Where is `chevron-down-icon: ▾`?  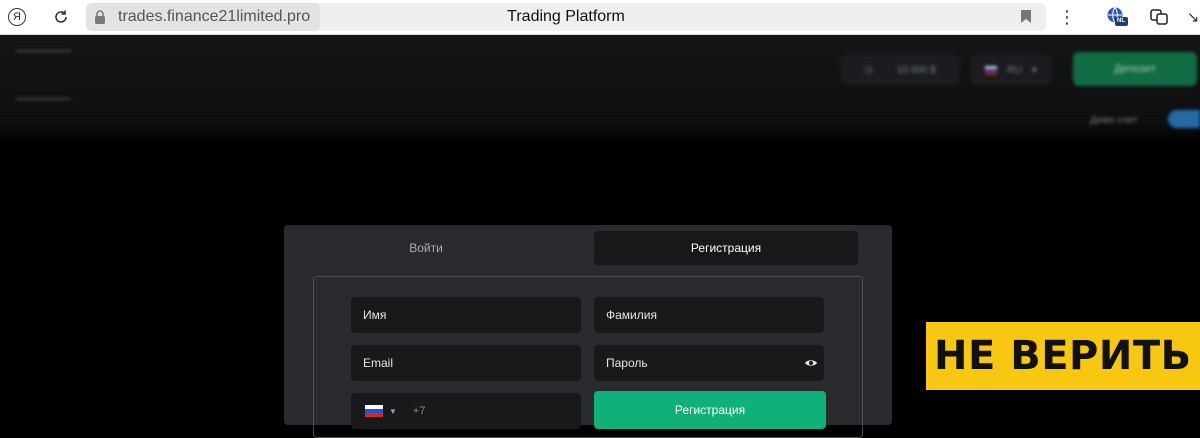 chevron-down-icon: ▾ is located at coordinates (1034, 70).